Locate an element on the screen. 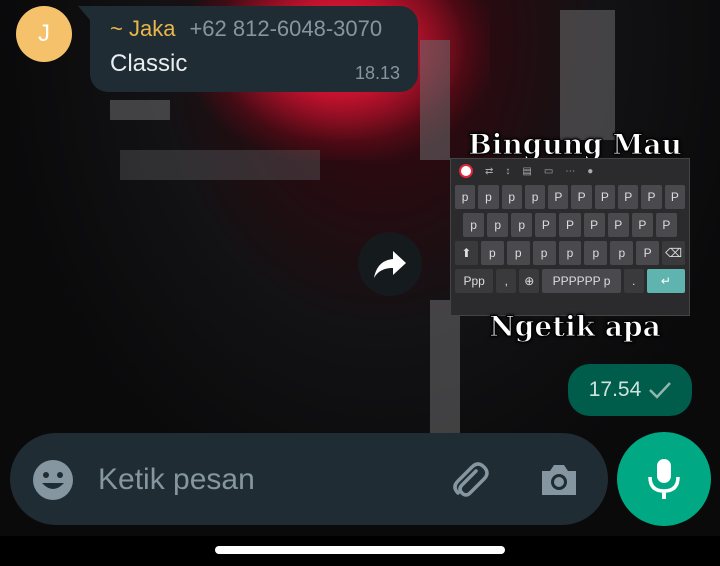  keyboard-row-2: p p p P P P P P P is located at coordinates (570, 225).